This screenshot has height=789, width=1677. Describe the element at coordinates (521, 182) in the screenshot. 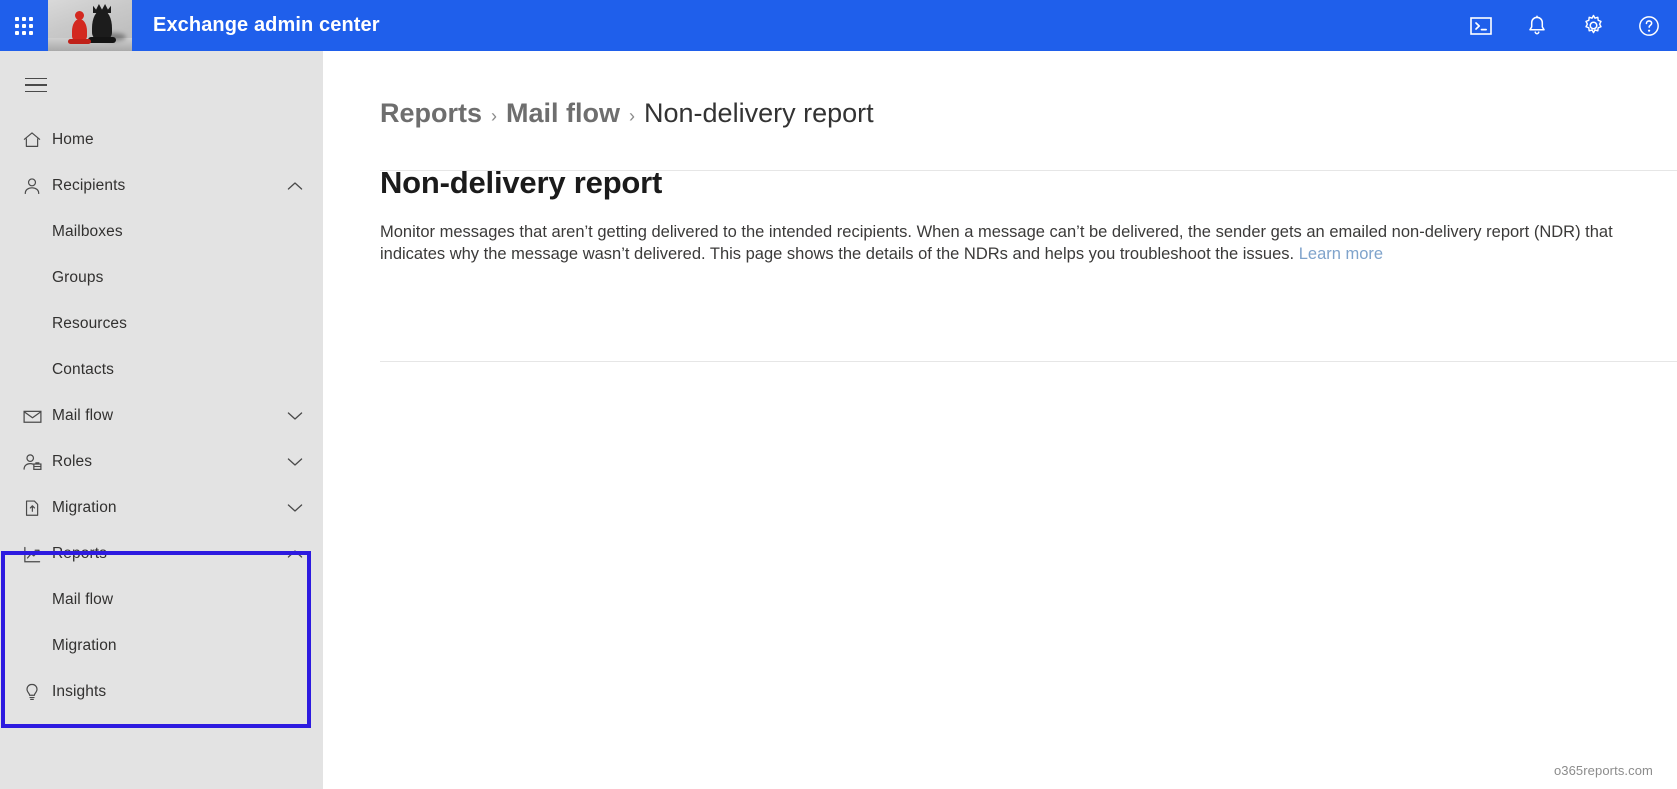

I see `page-title: Non-delivery report` at that location.